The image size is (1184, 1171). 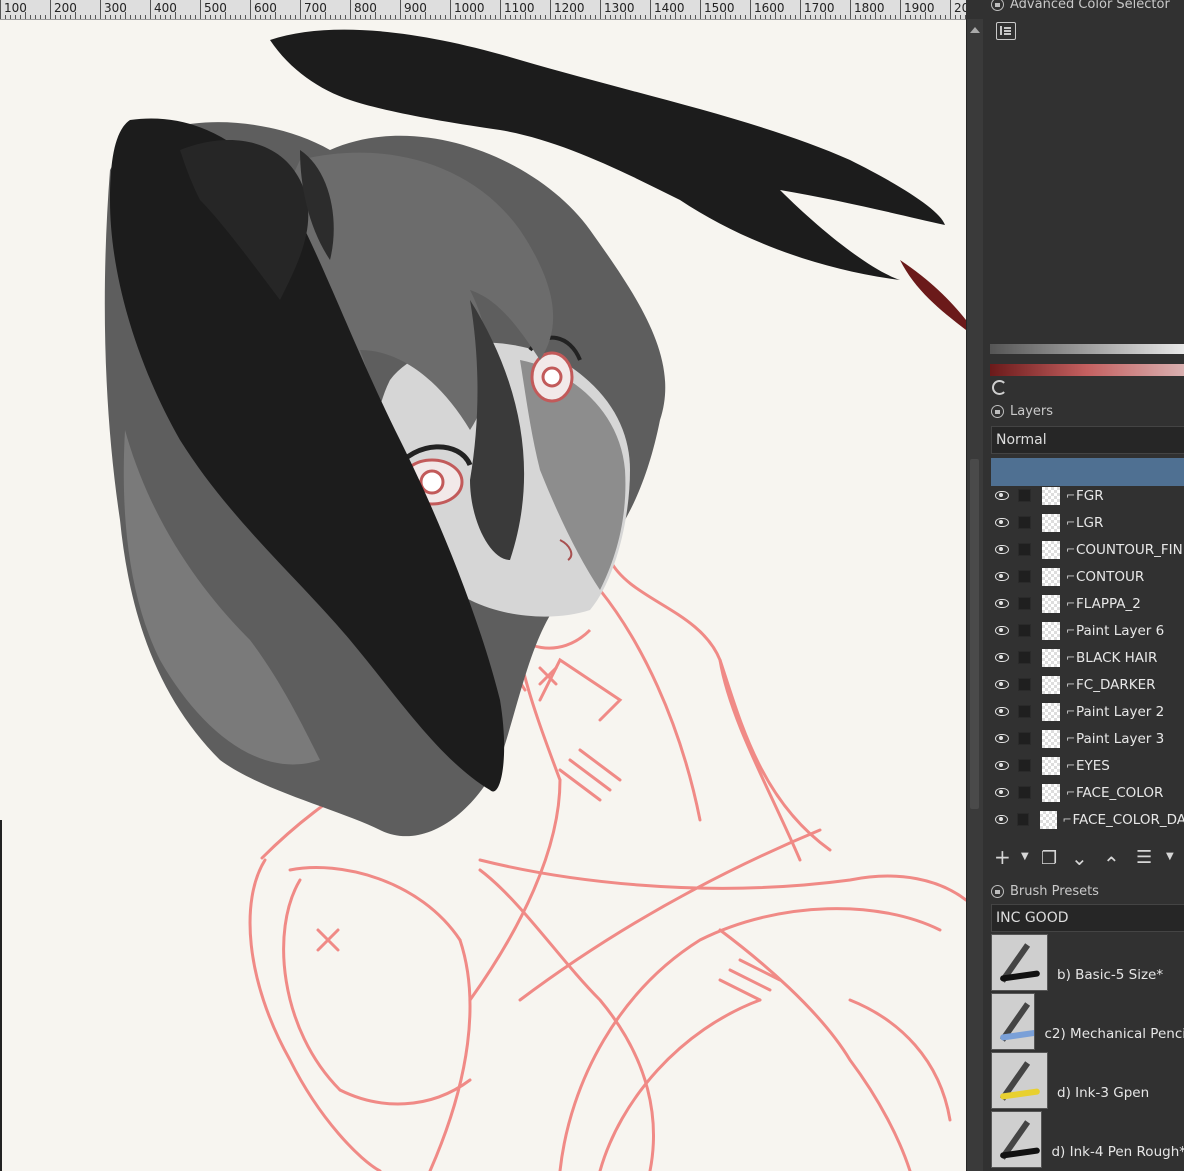 What do you see at coordinates (1087, 1079) in the screenshot?
I see `brush-preset-item: d) Ink-3 Gpen` at bounding box center [1087, 1079].